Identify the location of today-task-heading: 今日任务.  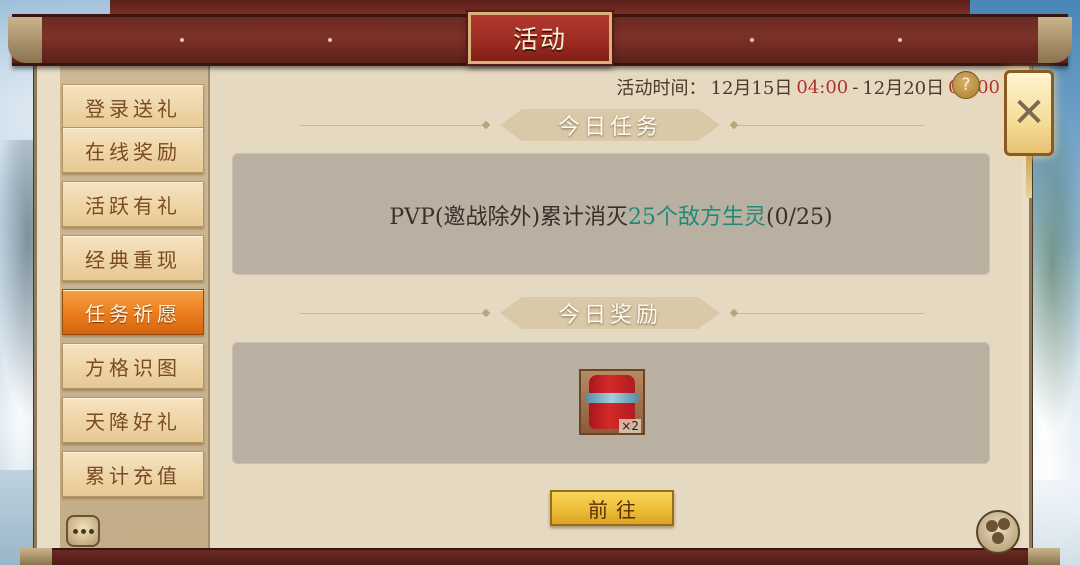
(610, 125).